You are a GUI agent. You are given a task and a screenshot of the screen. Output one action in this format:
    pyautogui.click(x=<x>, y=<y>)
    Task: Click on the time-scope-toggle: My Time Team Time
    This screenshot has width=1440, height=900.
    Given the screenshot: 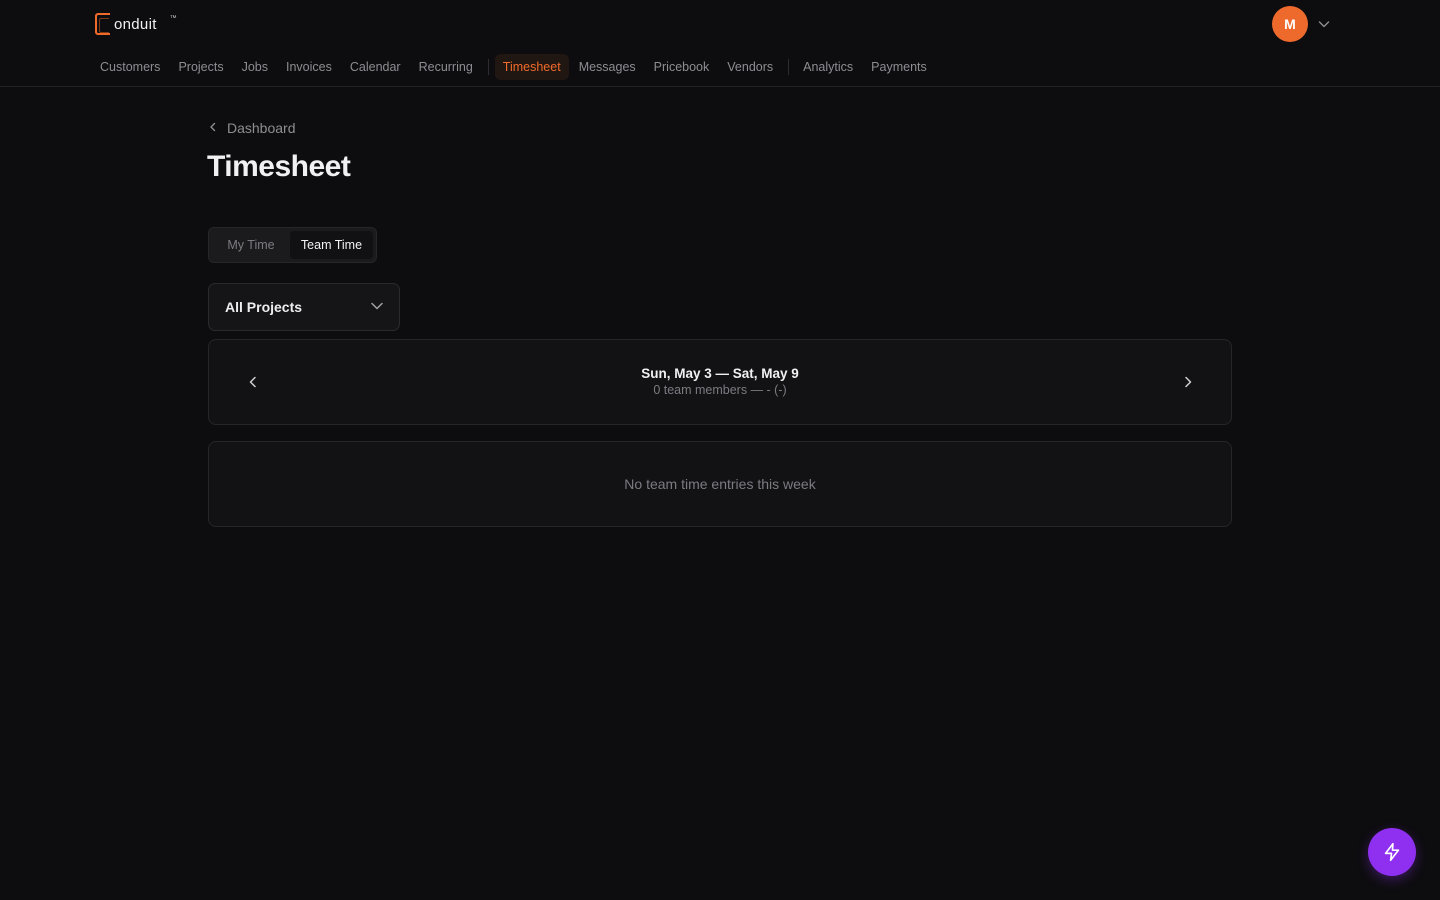 What is the action you would take?
    pyautogui.click(x=292, y=245)
    